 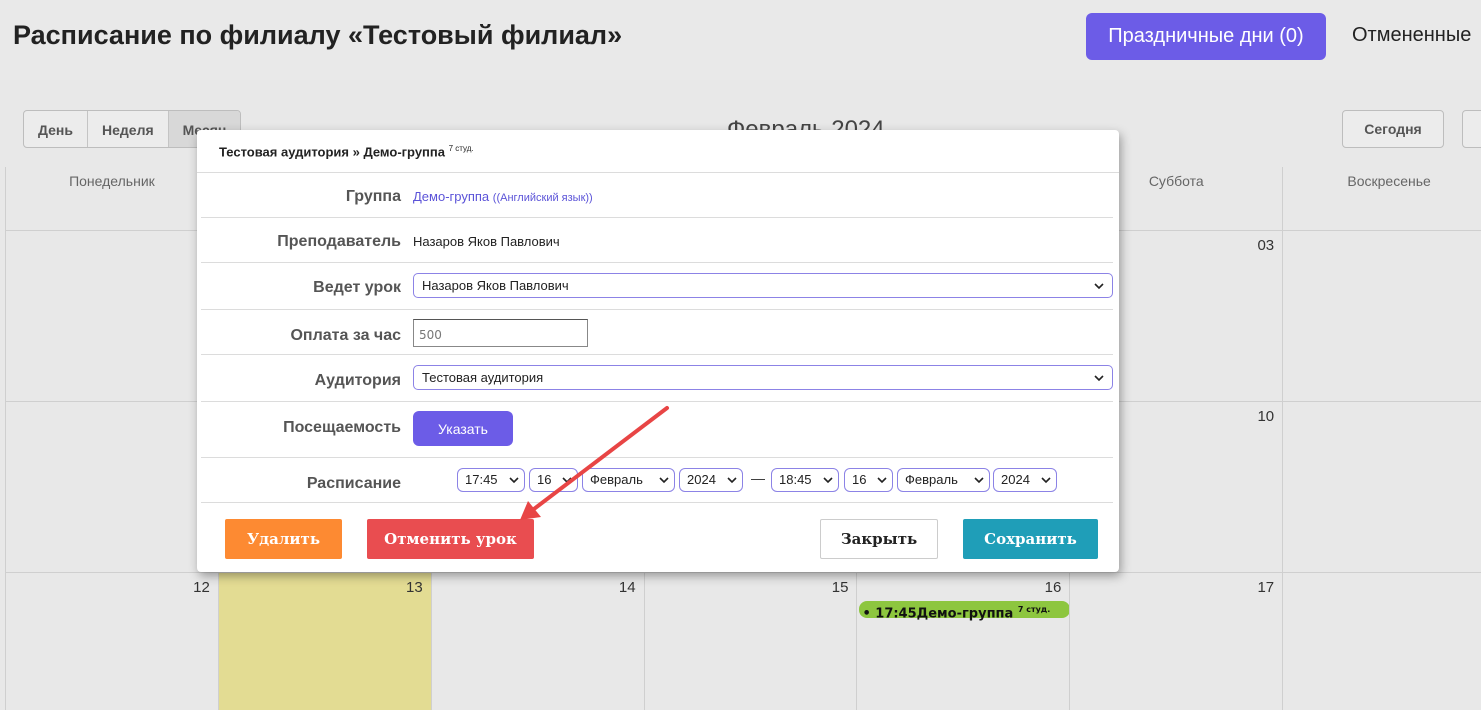 What do you see at coordinates (542, 198) in the screenshot?
I see `group-subject: ((Английский язык))` at bounding box center [542, 198].